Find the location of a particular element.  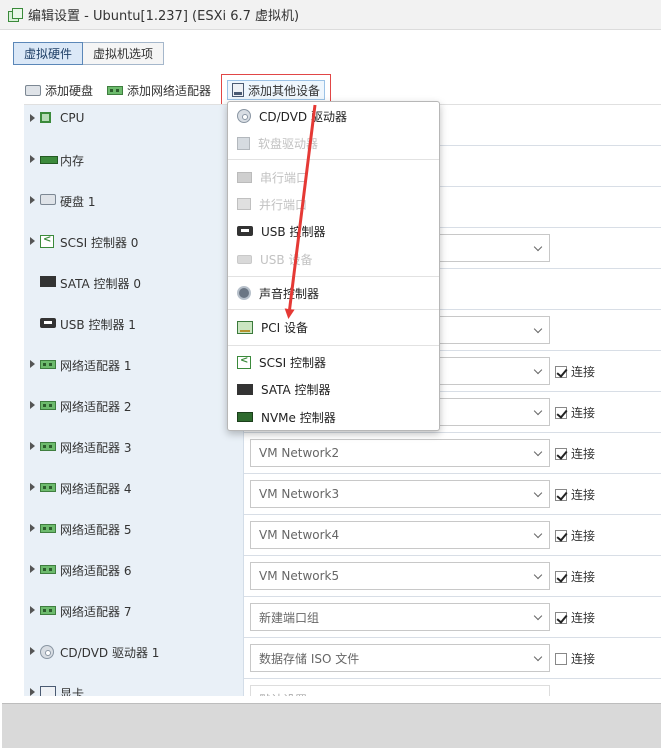

parallel-port-icon is located at coordinates (244, 204).